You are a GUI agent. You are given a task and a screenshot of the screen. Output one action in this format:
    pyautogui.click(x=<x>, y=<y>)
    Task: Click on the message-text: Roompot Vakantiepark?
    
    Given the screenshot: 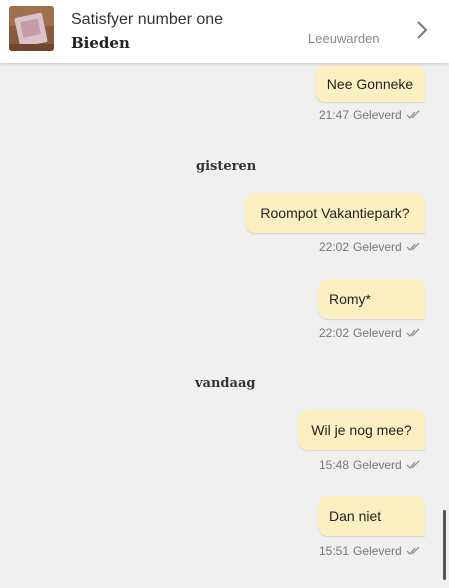 What is the action you would take?
    pyautogui.click(x=335, y=213)
    